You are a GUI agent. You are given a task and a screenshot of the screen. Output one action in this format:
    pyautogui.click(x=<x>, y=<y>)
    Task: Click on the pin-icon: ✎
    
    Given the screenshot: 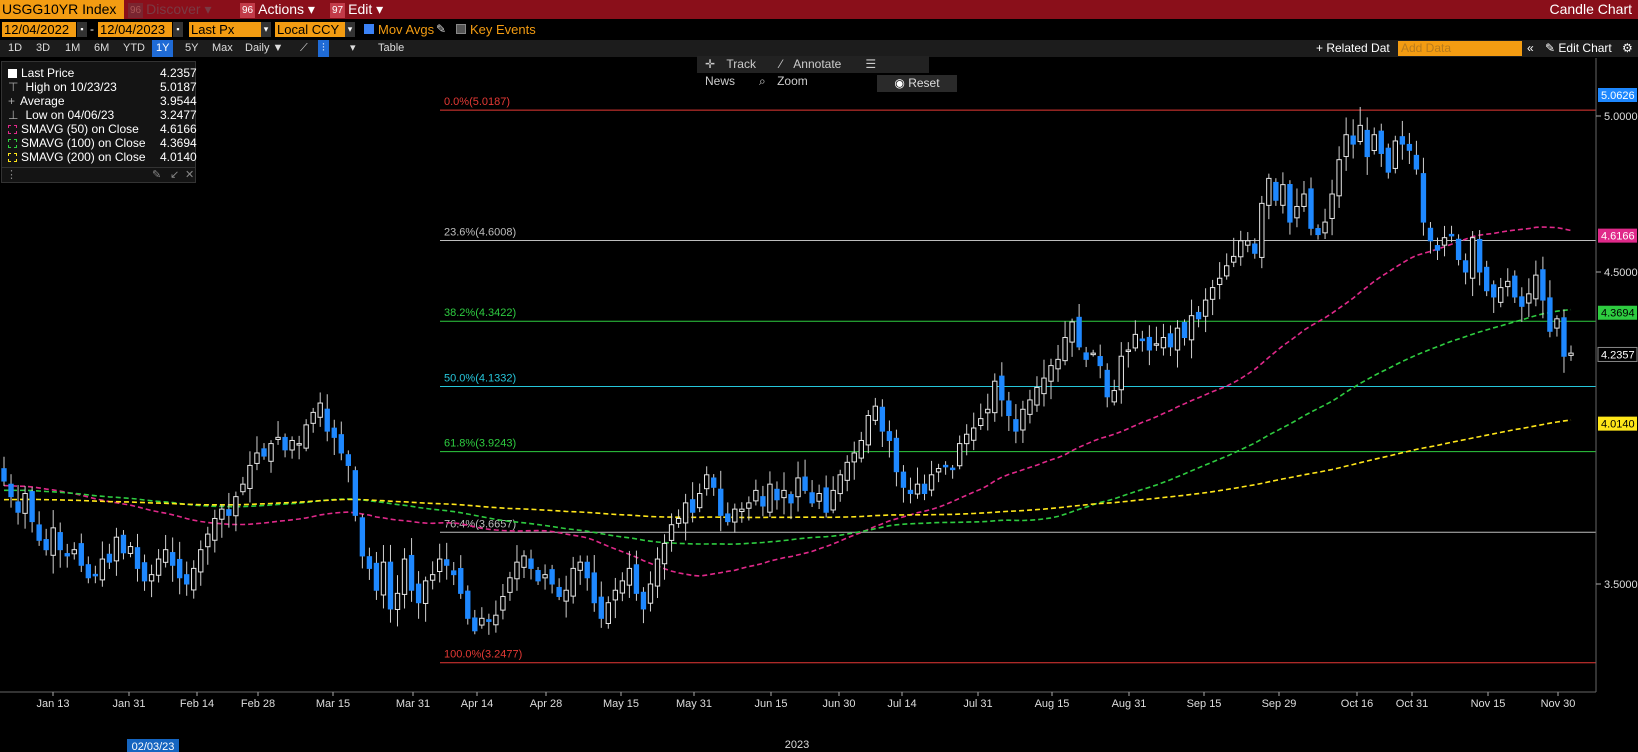 What is the action you would take?
    pyautogui.click(x=156, y=174)
    